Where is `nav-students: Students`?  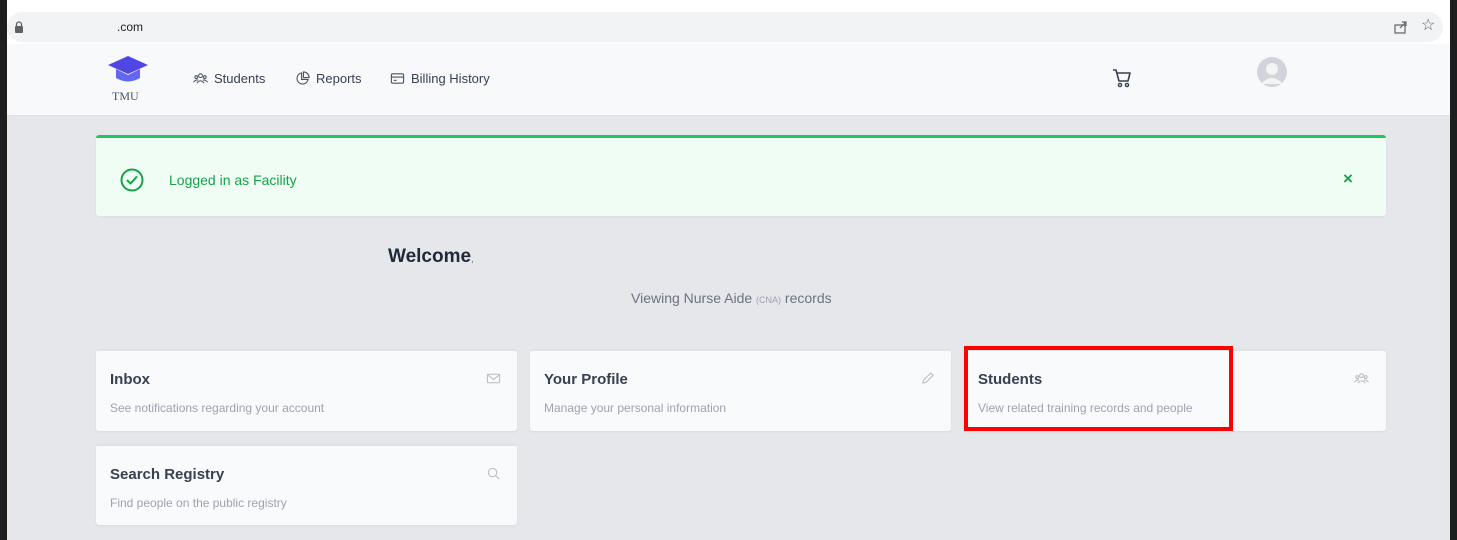 nav-students: Students is located at coordinates (229, 78).